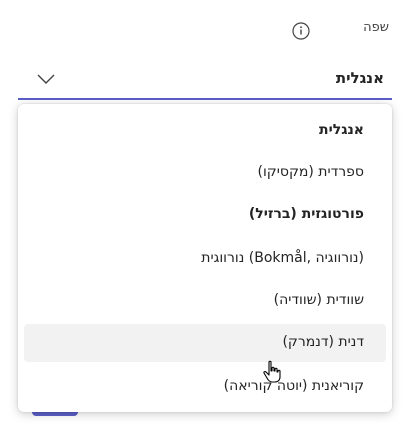 The image size is (411, 431). I want to click on language-option-label: קוריאנית (יוטה קוריאה), so click(293, 386).